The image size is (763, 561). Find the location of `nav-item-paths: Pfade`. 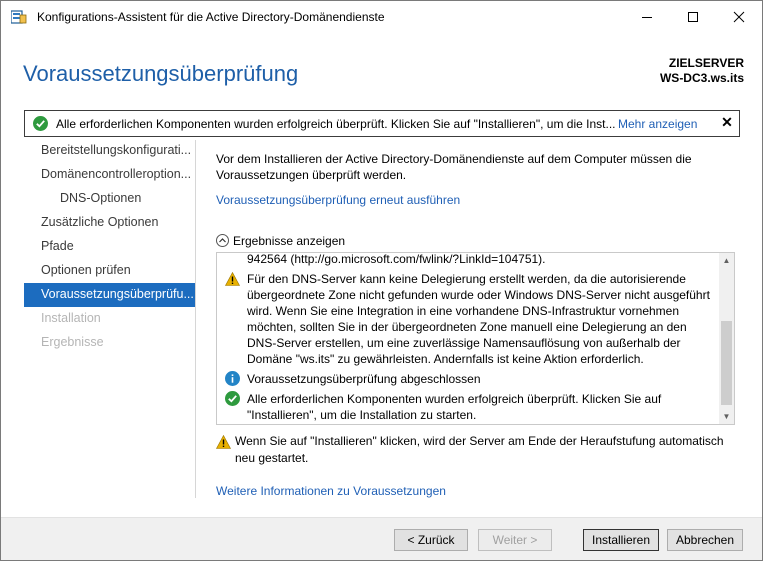

nav-item-paths: Pfade is located at coordinates (110, 247).